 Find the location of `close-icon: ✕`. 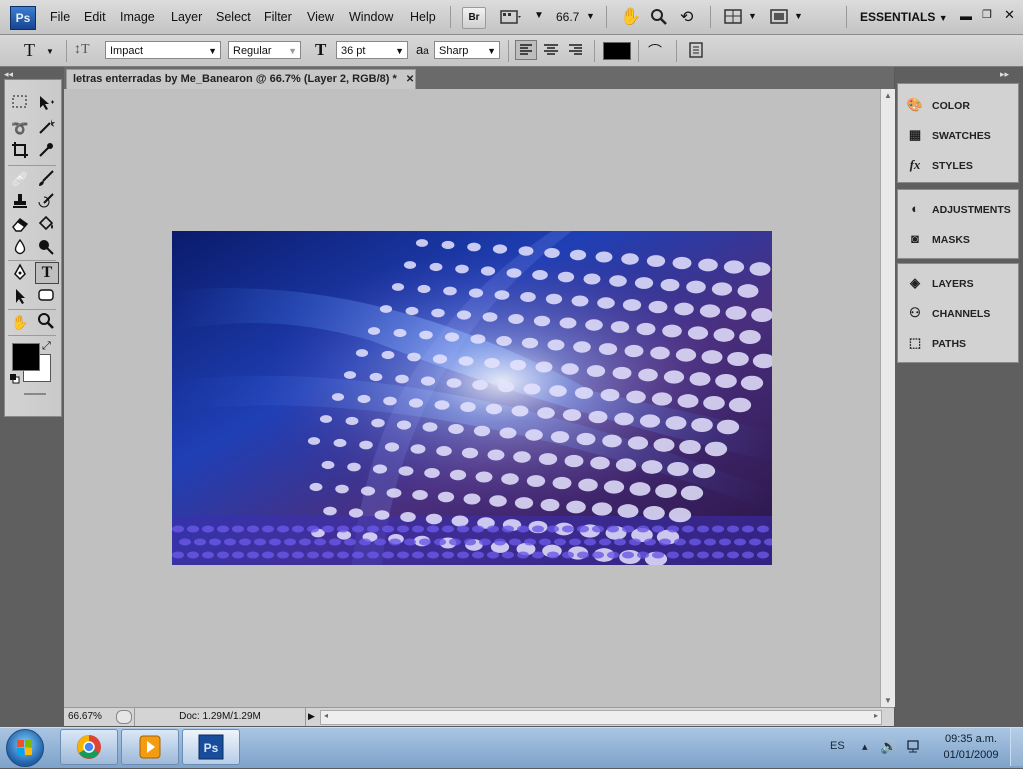

close-icon: ✕ is located at coordinates (1009, 15).